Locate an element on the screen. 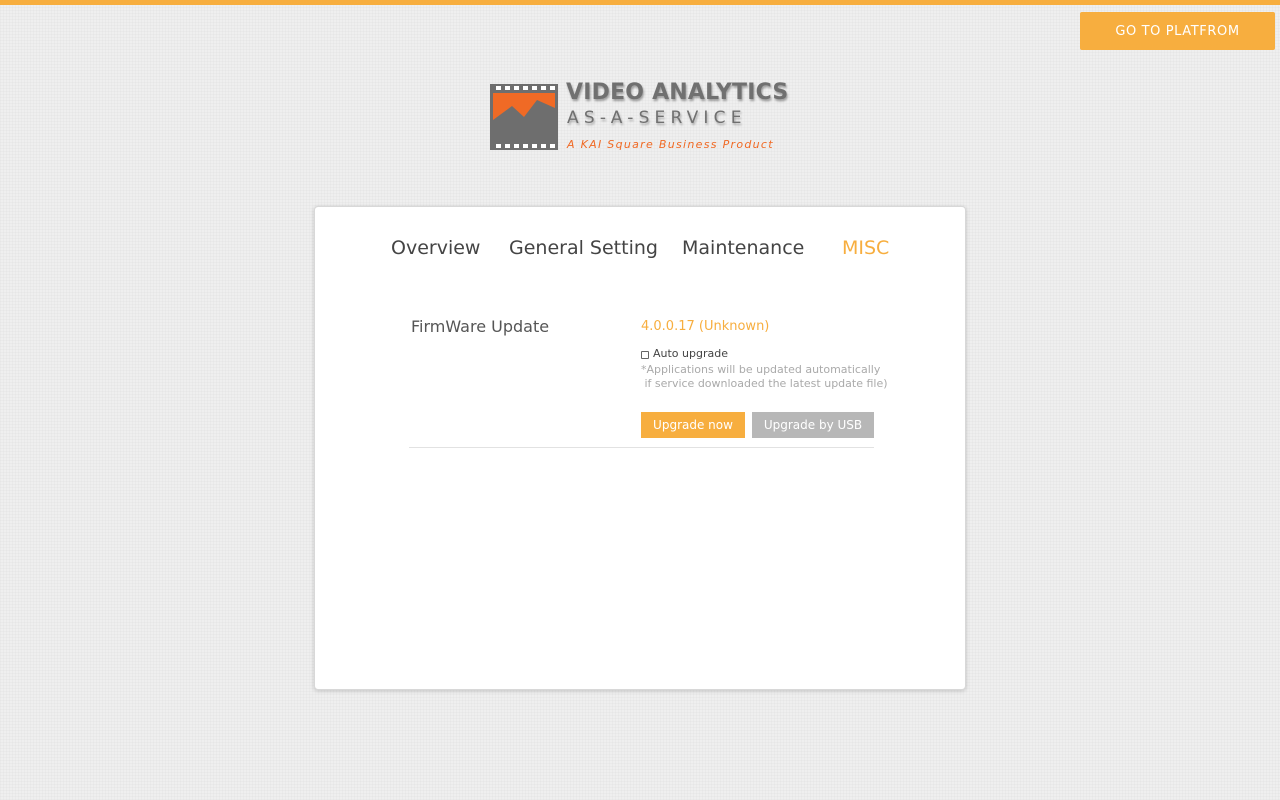 This screenshot has width=1280, height=800. upgrade-by-usb-button: Upgrade by USB is located at coordinates (813, 425).